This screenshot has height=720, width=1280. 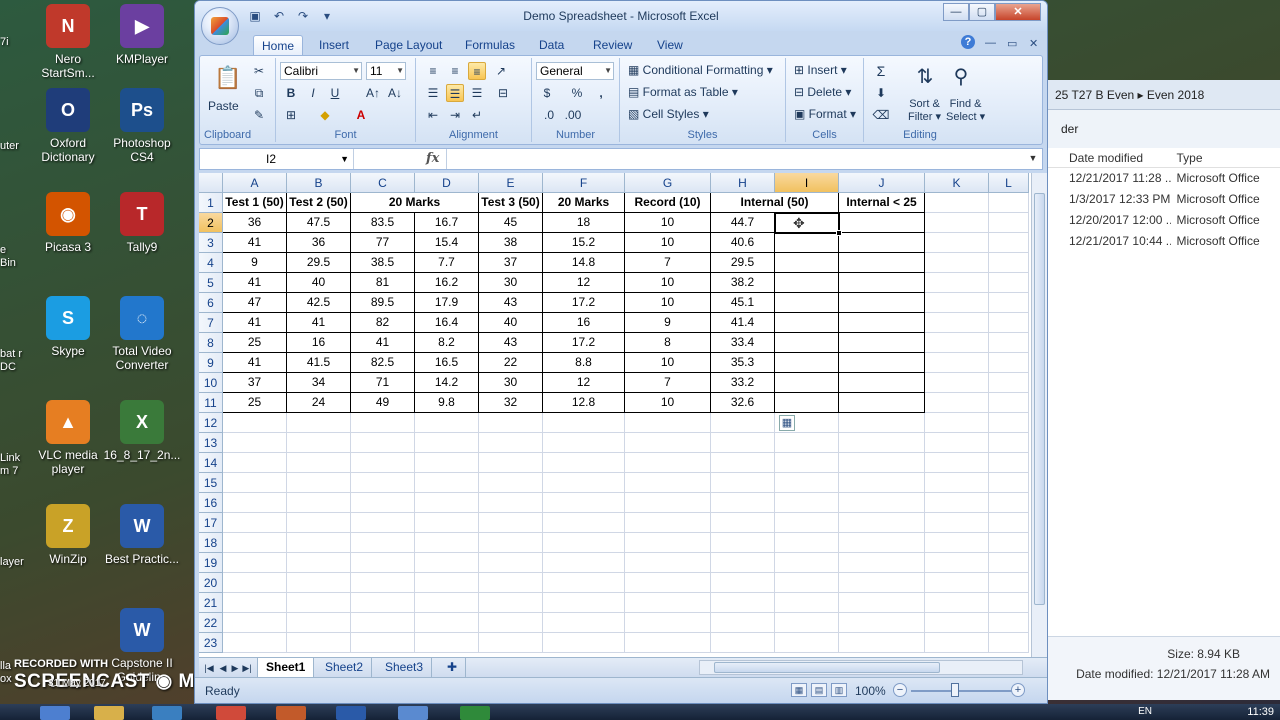 I want to click on table-cell: 71, so click(x=383, y=383).